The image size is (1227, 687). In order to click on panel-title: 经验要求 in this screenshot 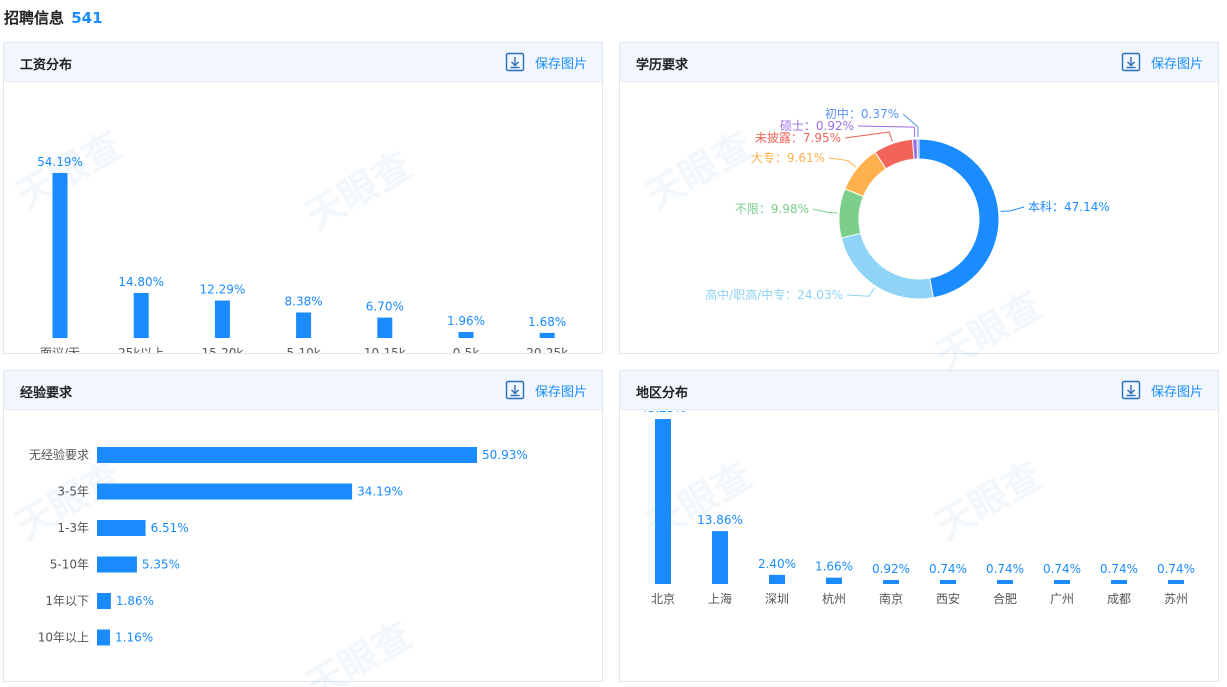, I will do `click(46, 393)`.